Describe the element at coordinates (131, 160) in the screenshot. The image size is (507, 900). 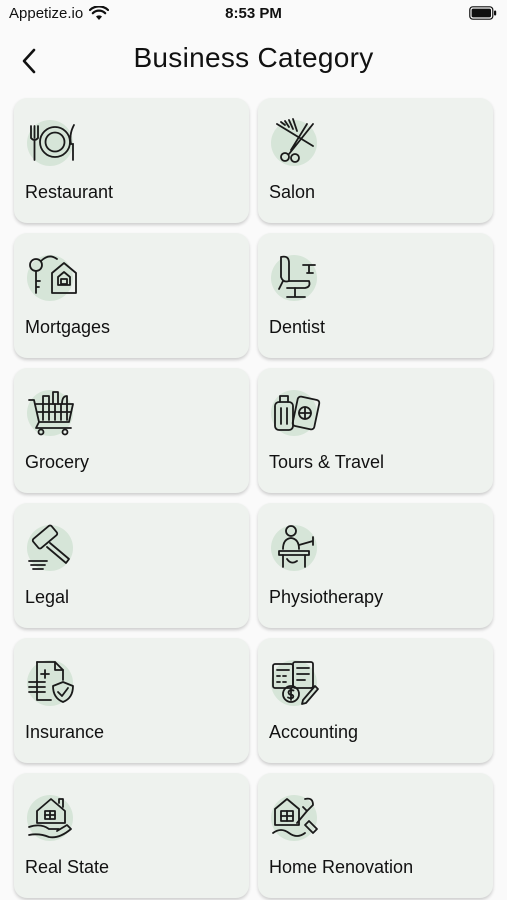
I see `category-card-restaurant: Restaurant` at that location.